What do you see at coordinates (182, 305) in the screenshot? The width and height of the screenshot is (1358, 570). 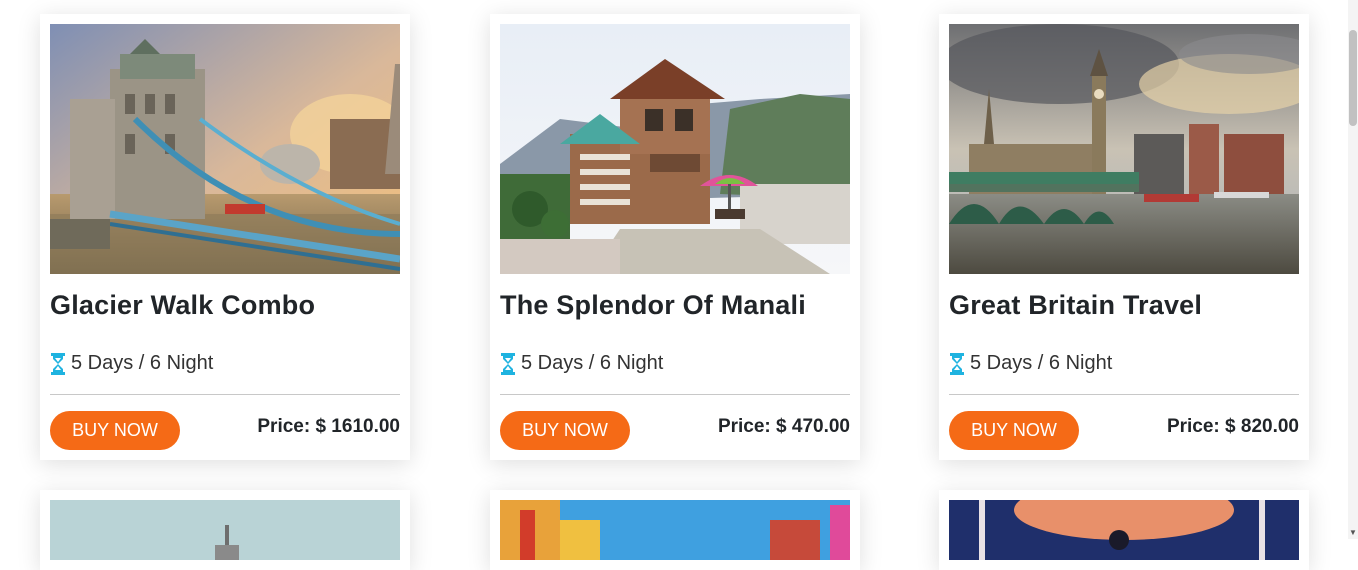 I see `tour-title: Glacier Walk Combo` at bounding box center [182, 305].